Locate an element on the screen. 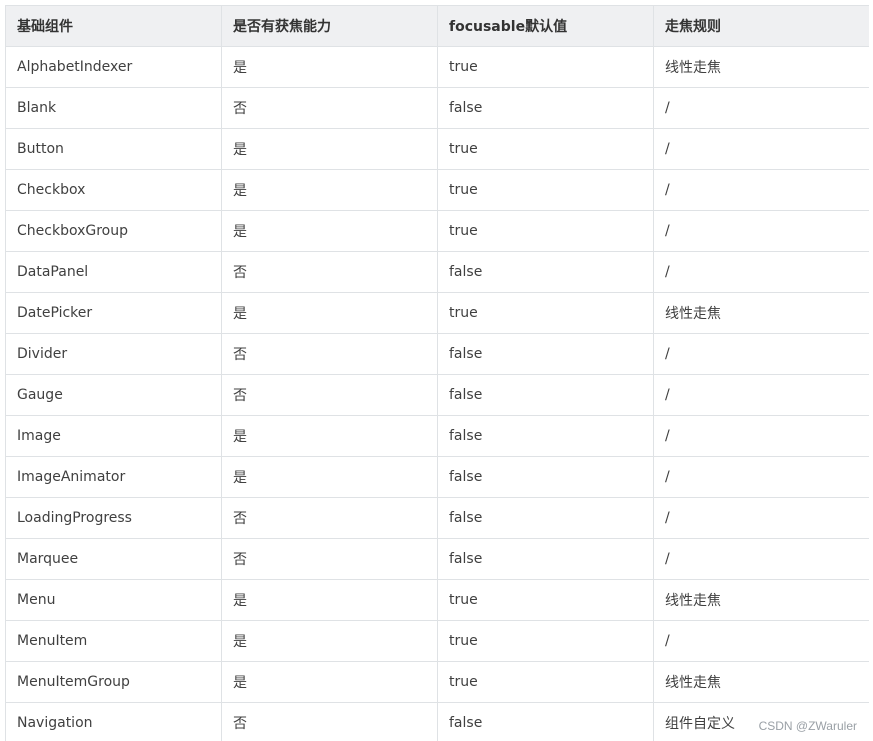  header-focus-rule: 走焦规则 is located at coordinates (761, 26).